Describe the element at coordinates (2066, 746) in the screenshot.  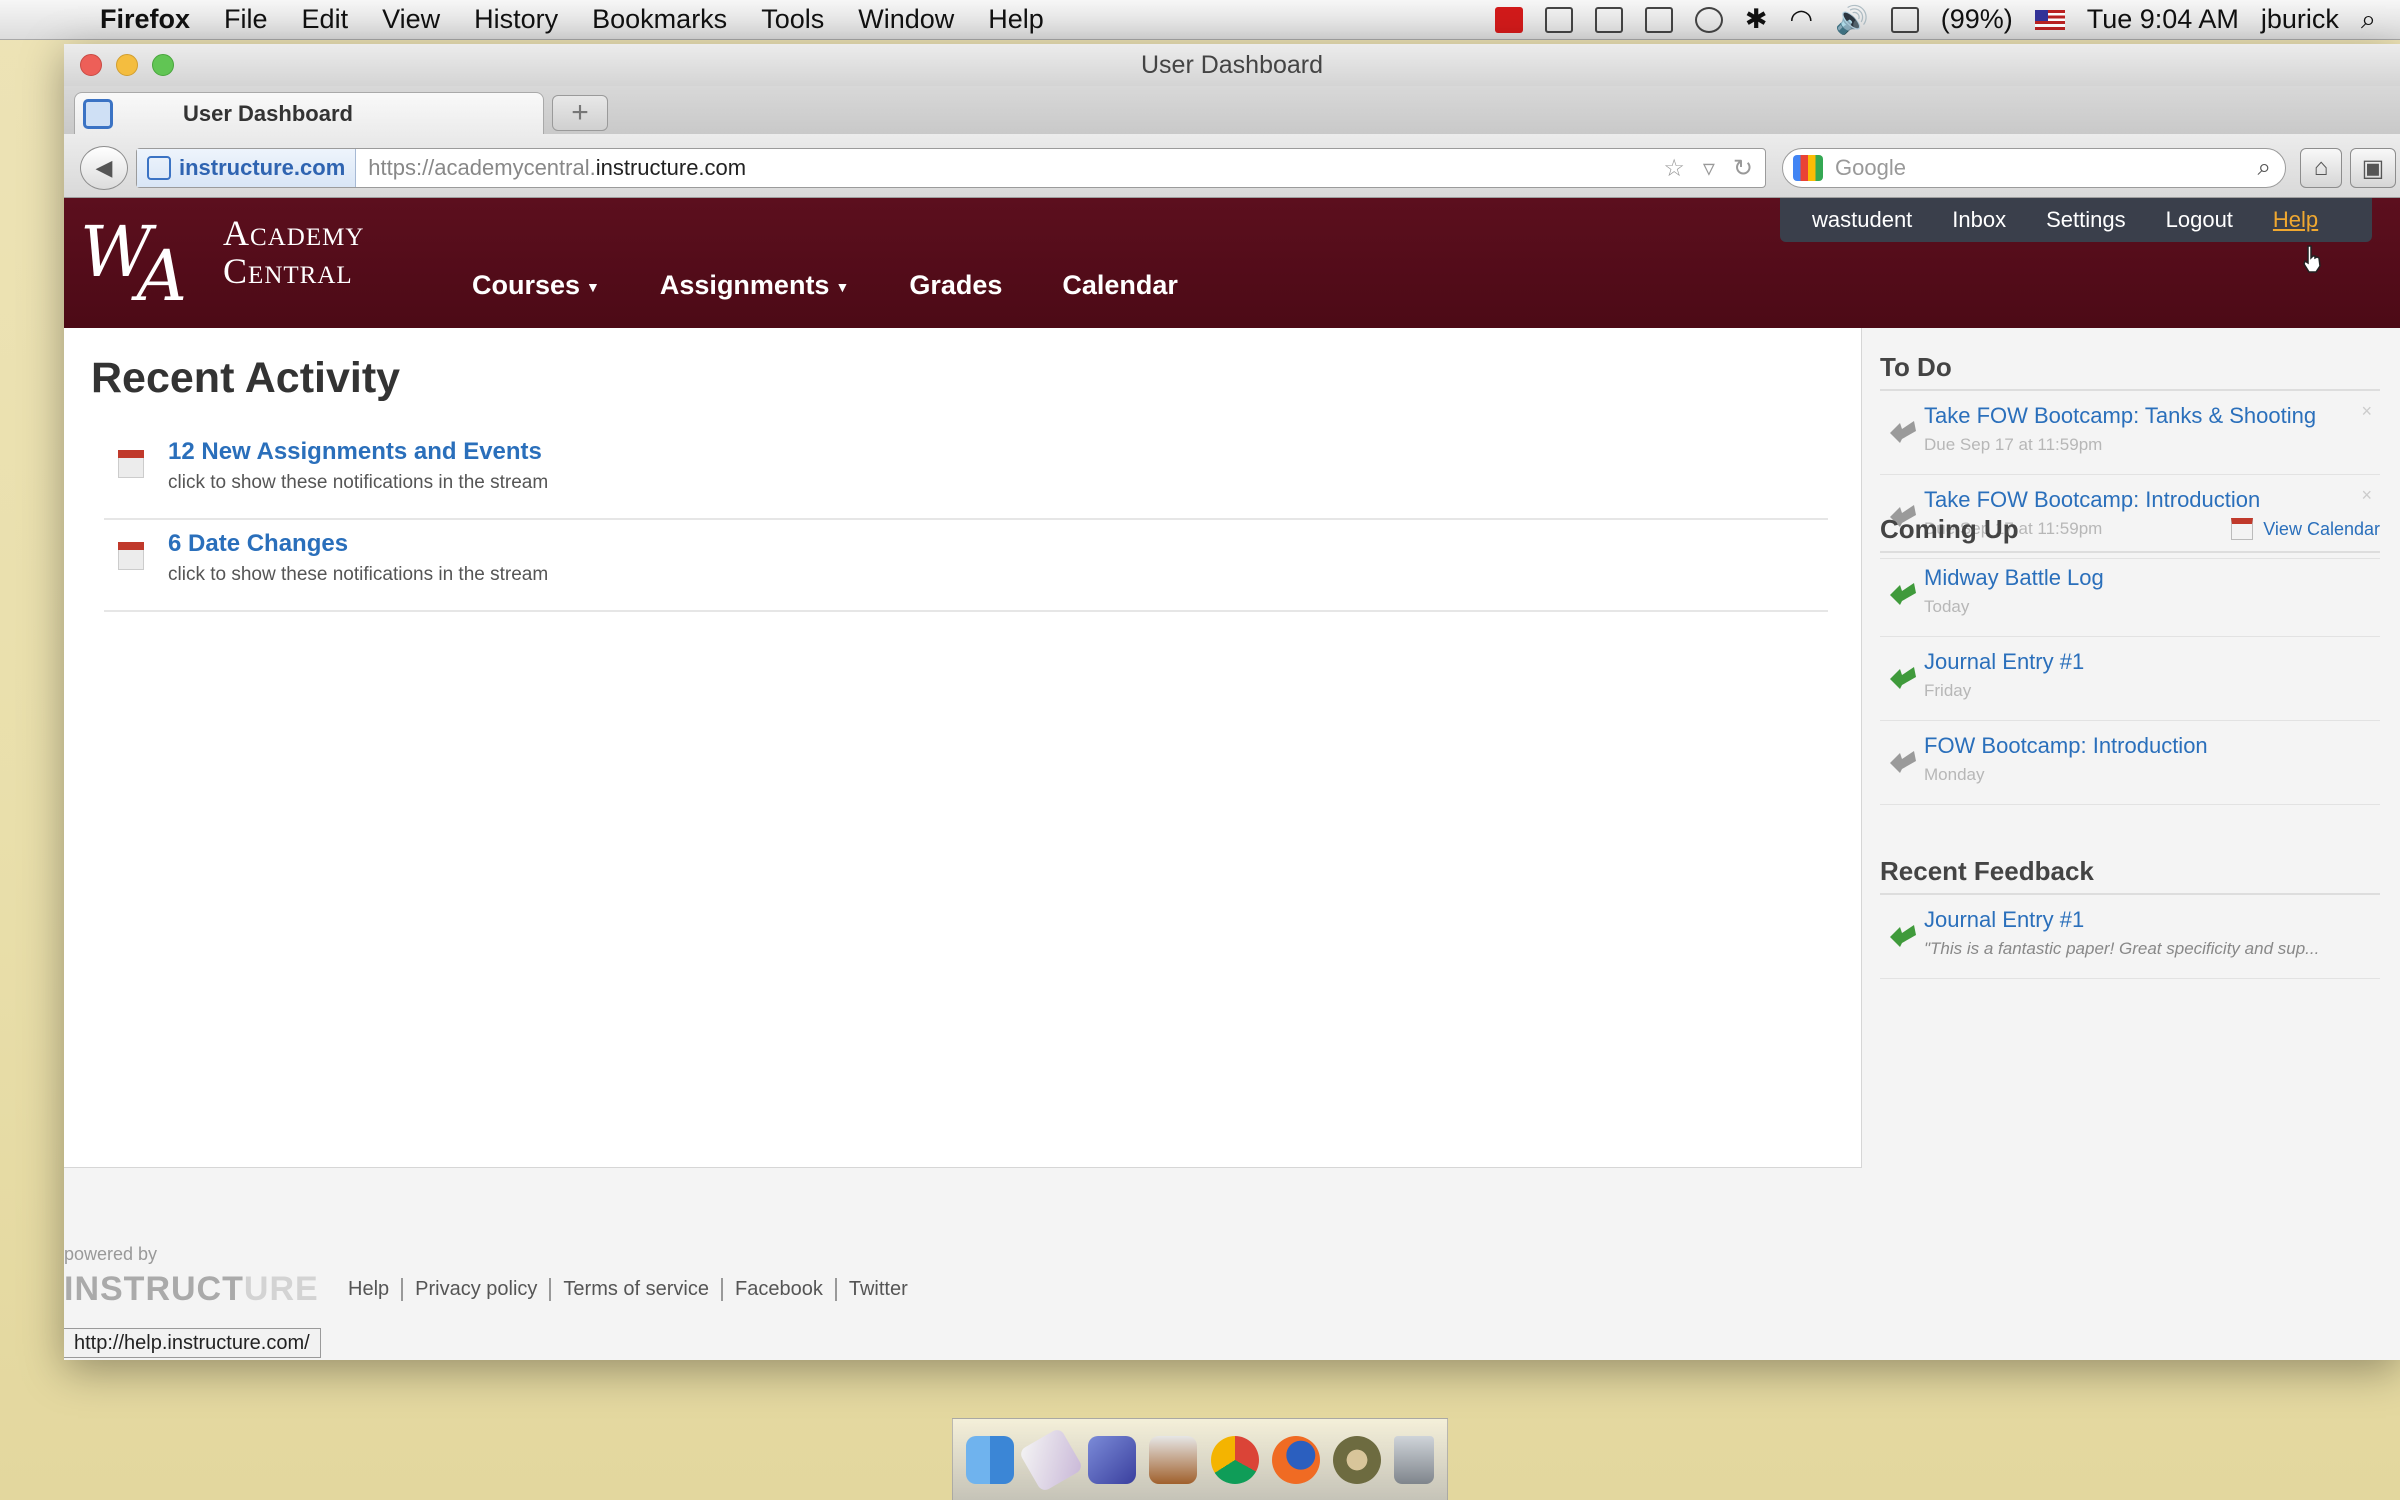
I see `coming-up-title: FOW Bootcamp: Introduction` at that location.